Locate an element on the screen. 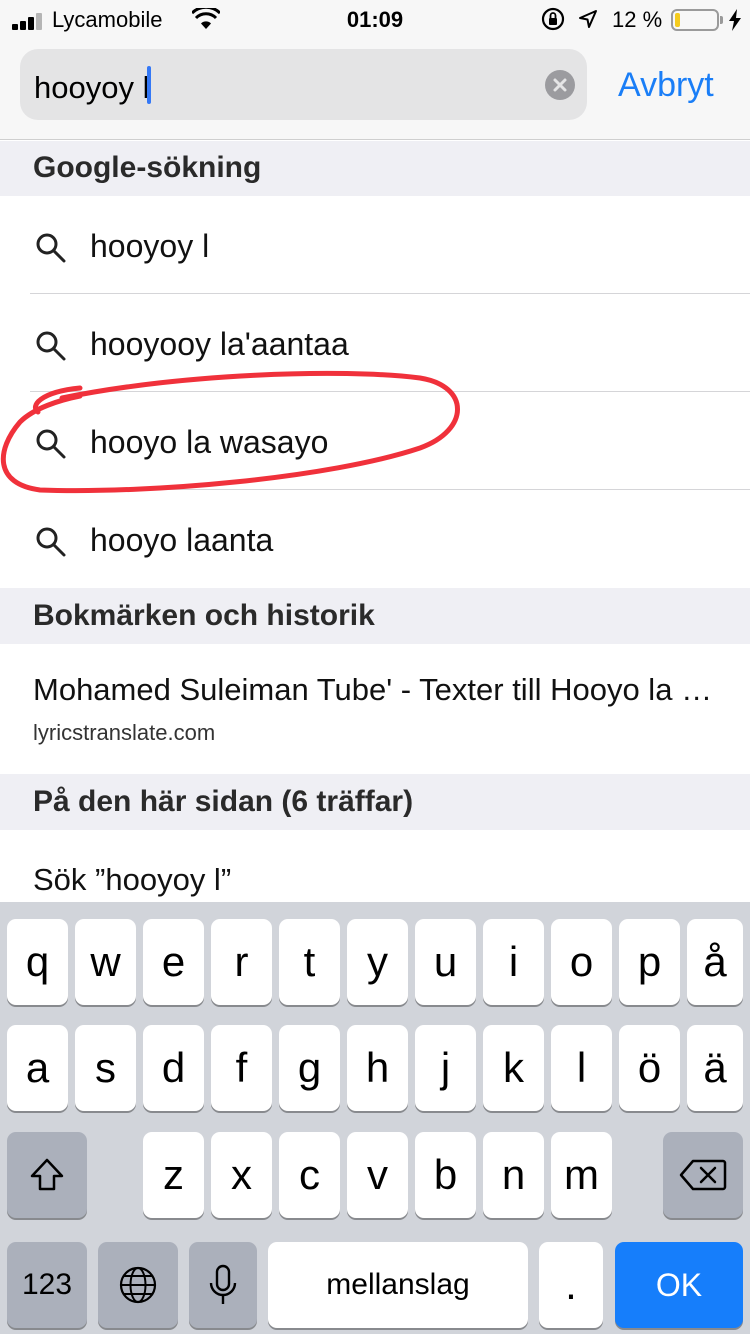 This screenshot has width=750, height=1334. find-on-page-label: Sök ”hooyoy l” is located at coordinates (132, 879).